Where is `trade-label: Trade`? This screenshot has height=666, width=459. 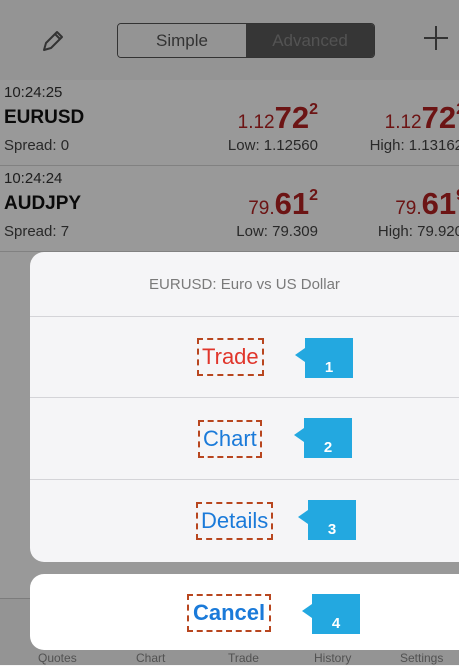
trade-label: Trade is located at coordinates (230, 357).